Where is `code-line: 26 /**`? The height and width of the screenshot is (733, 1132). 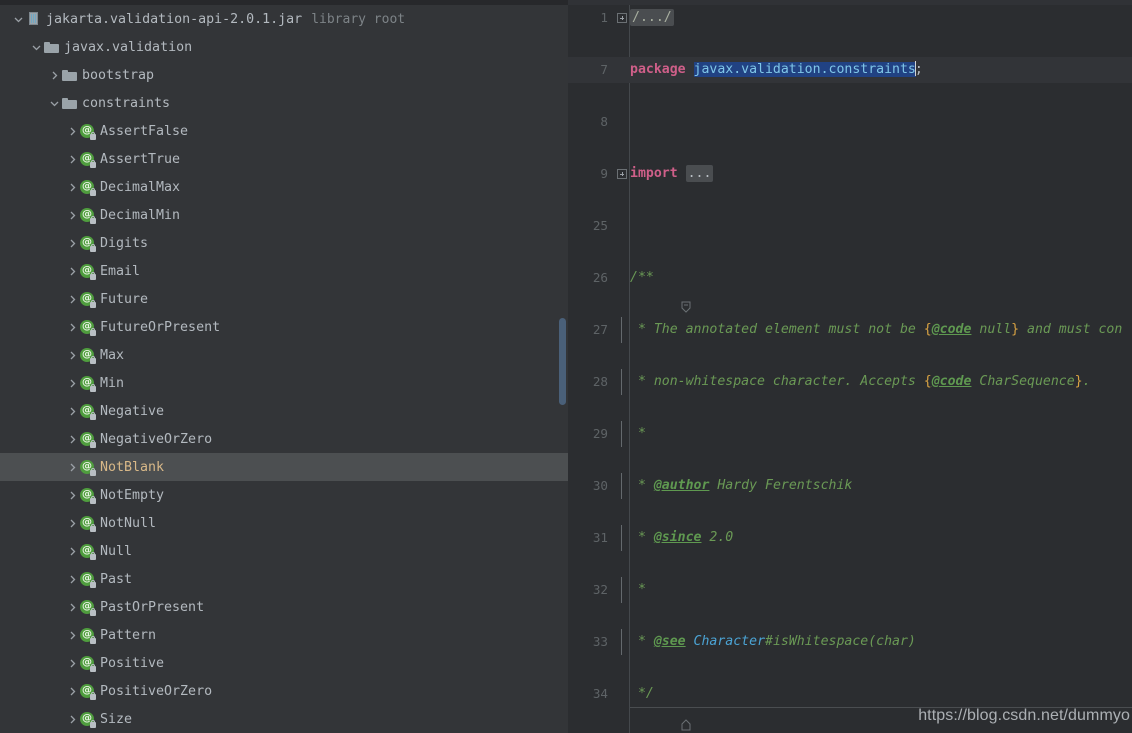 code-line: 26 /** is located at coordinates (850, 289).